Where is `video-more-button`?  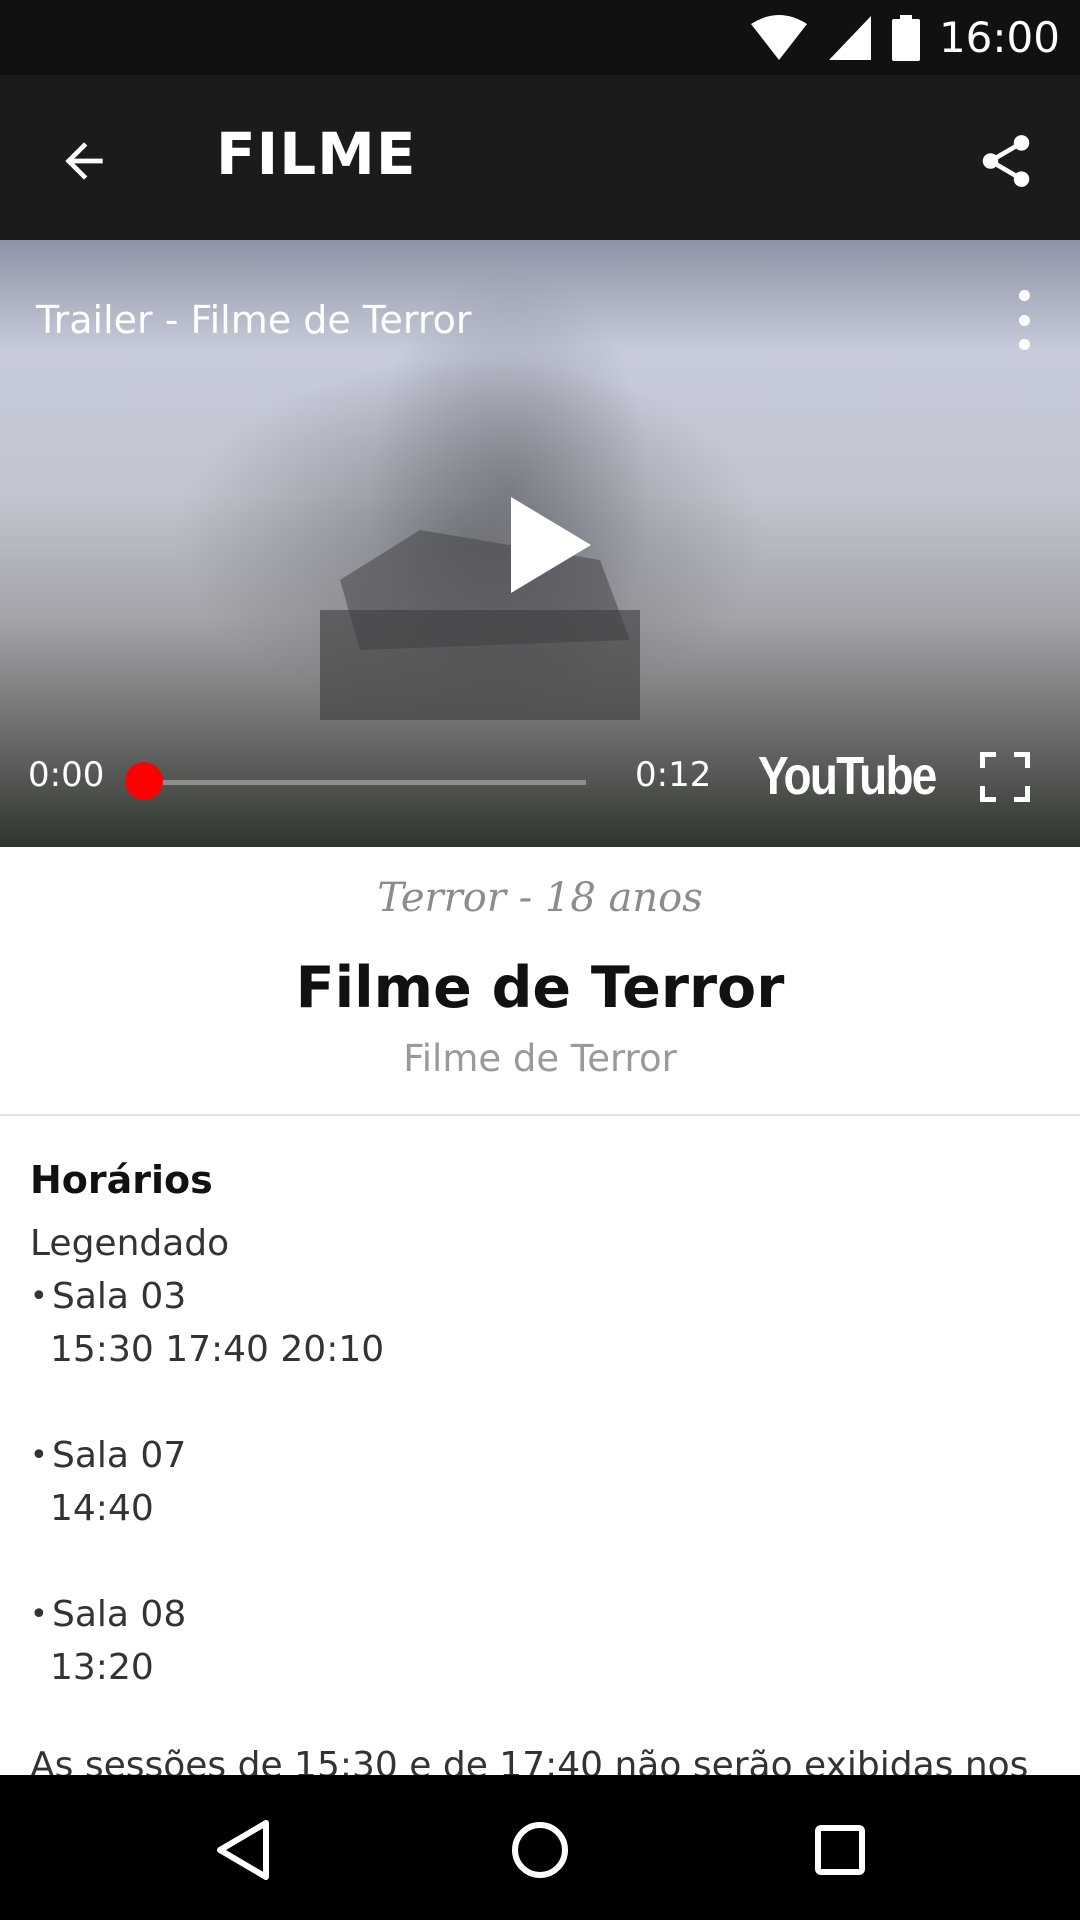
video-more-button is located at coordinates (1024, 320).